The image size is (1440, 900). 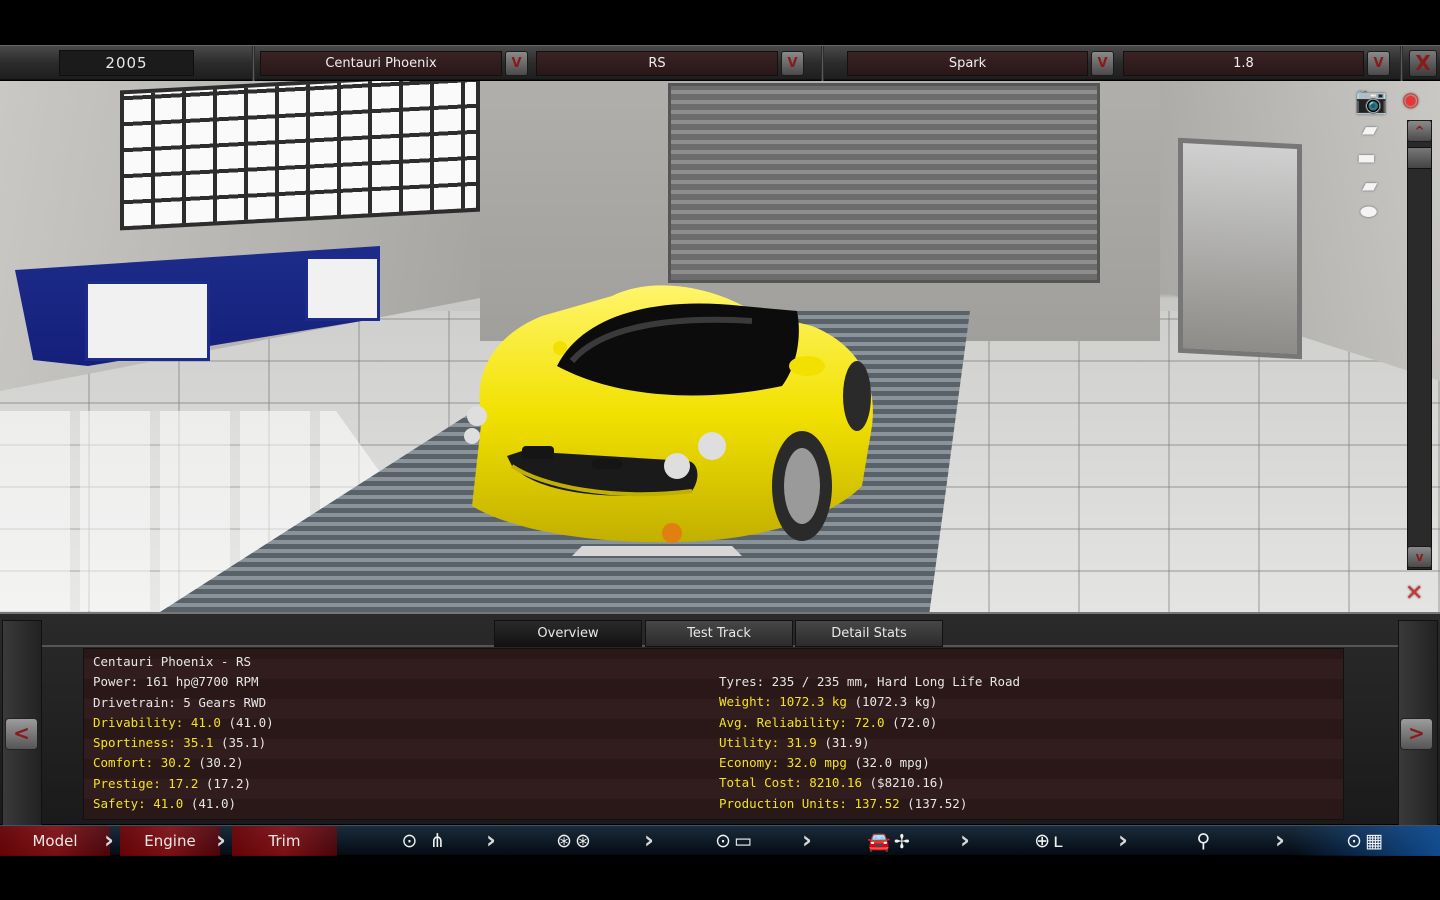 I want to click on stat-row: Avg. Reliability: 72.0 (72.0), so click(x=869, y=723).